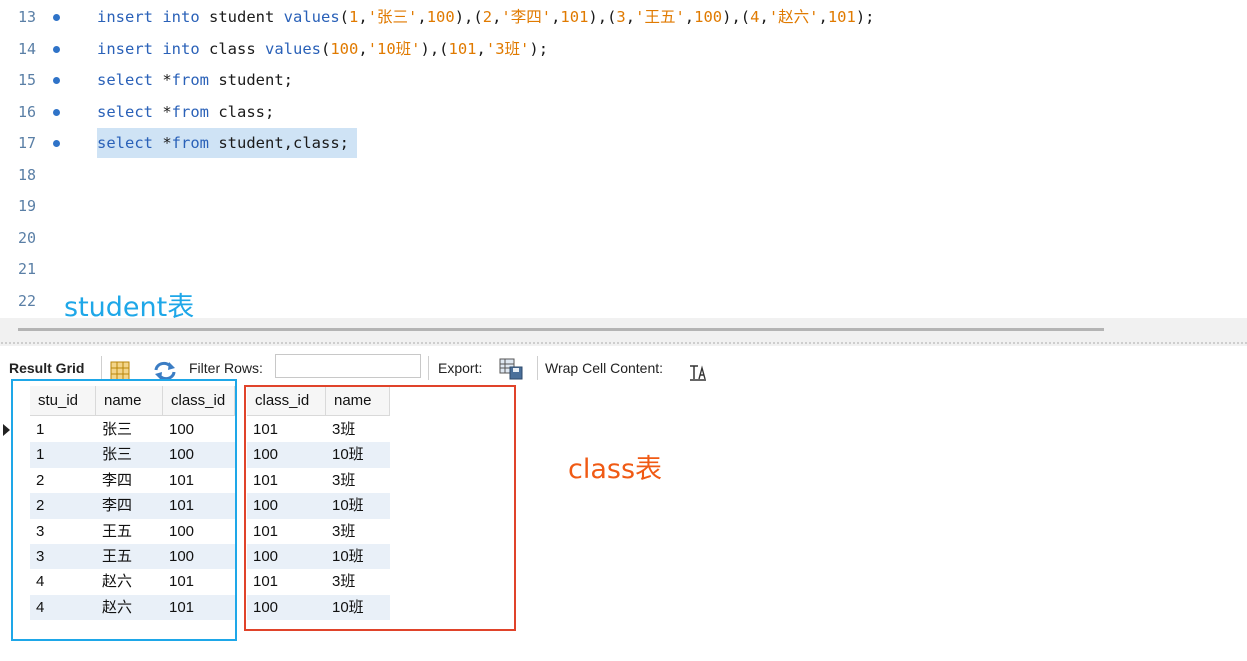 The height and width of the screenshot is (661, 1247). I want to click on line-number: 19, so click(27, 206).